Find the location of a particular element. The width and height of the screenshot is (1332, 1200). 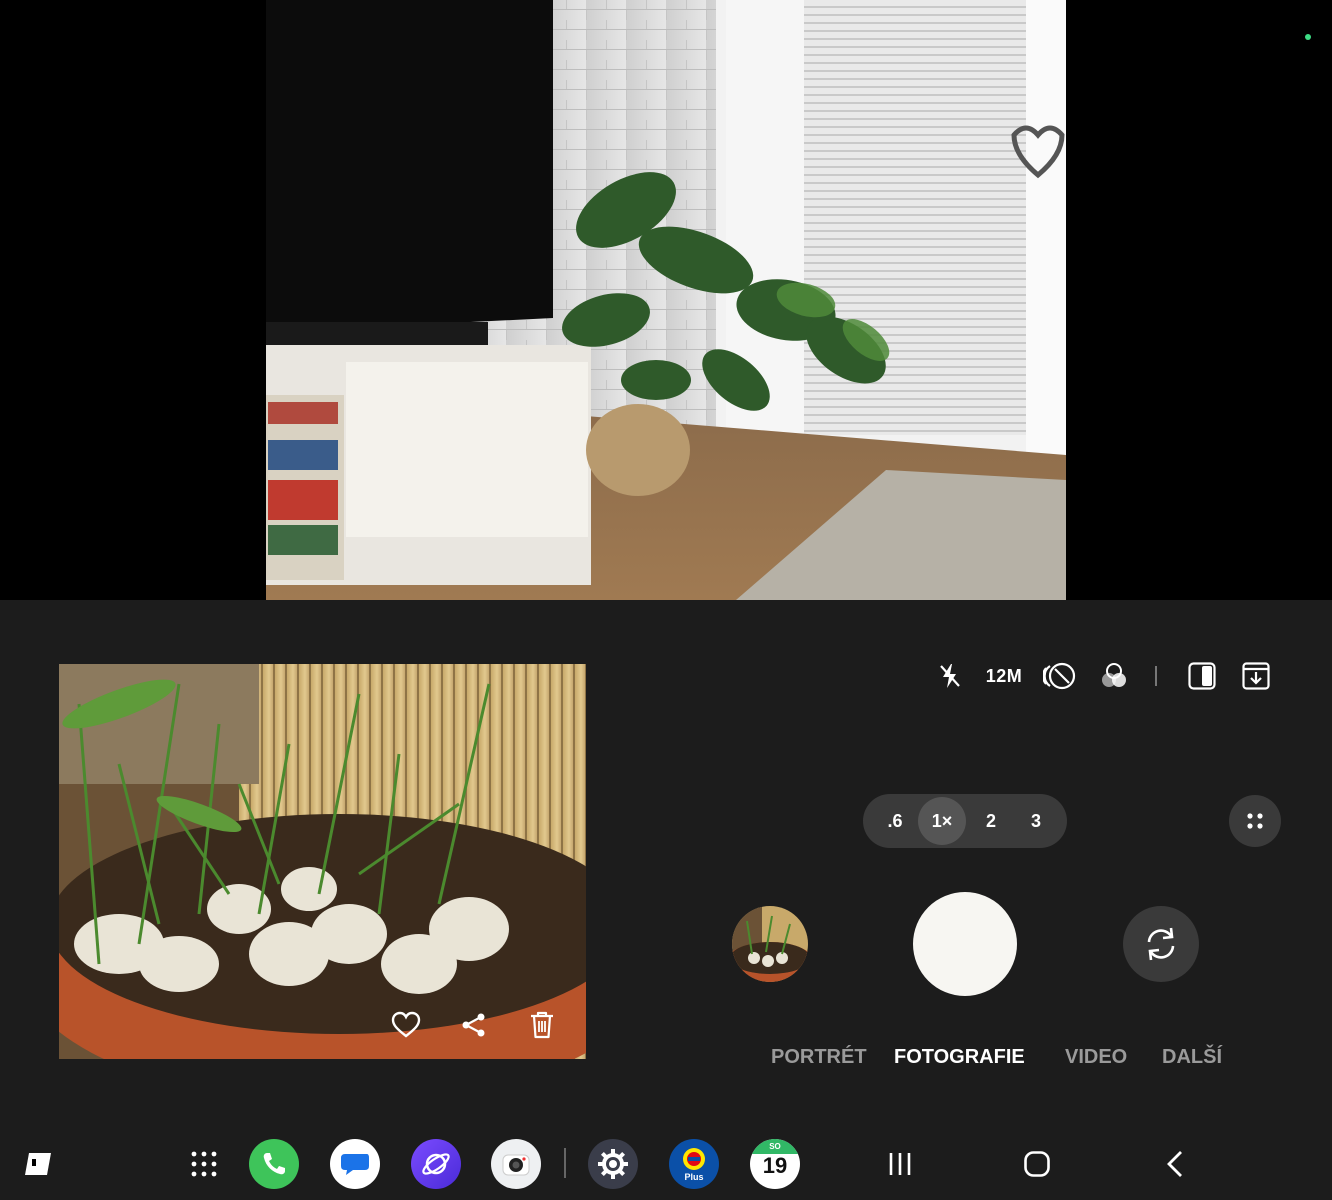

heart-icon is located at coordinates (406, 1024).